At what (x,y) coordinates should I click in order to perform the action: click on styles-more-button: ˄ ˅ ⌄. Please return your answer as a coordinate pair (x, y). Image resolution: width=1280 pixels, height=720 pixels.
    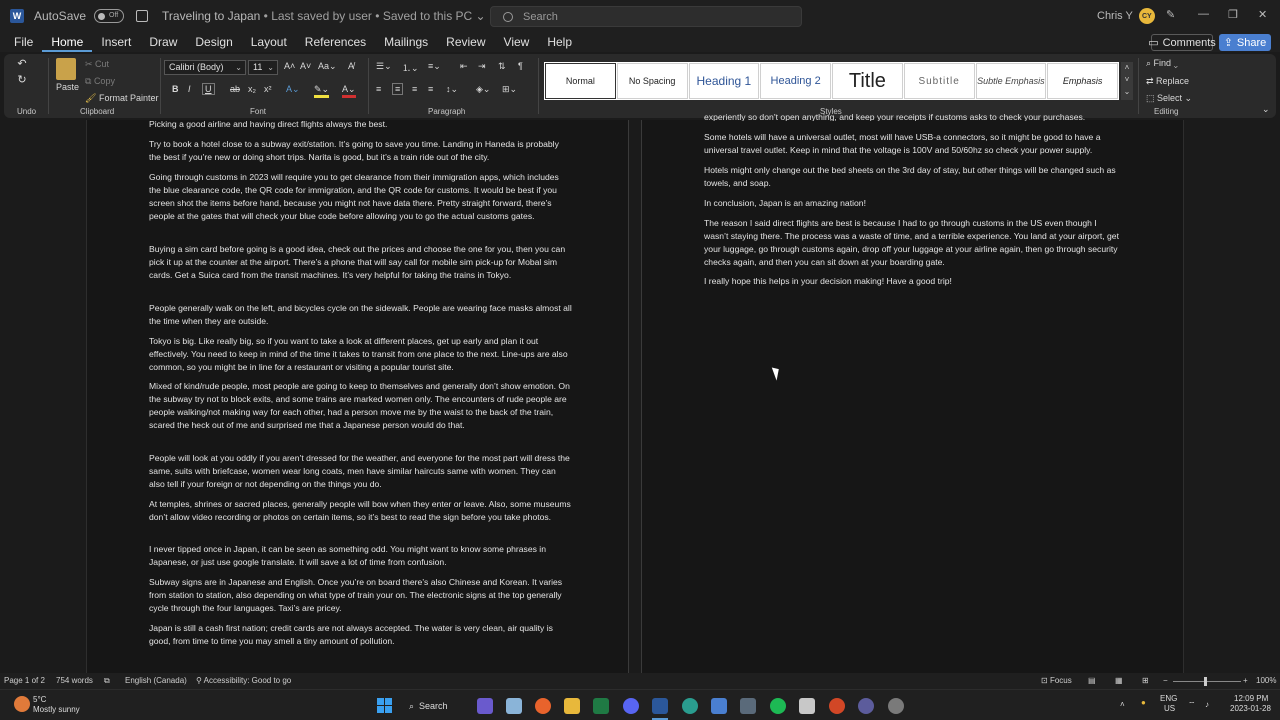
    Looking at the image, I should click on (1127, 81).